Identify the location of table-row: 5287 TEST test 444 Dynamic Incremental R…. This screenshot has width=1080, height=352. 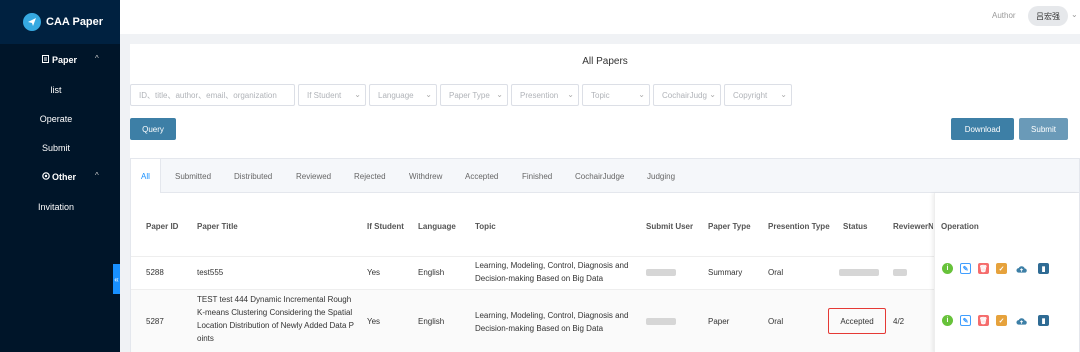
(532, 321).